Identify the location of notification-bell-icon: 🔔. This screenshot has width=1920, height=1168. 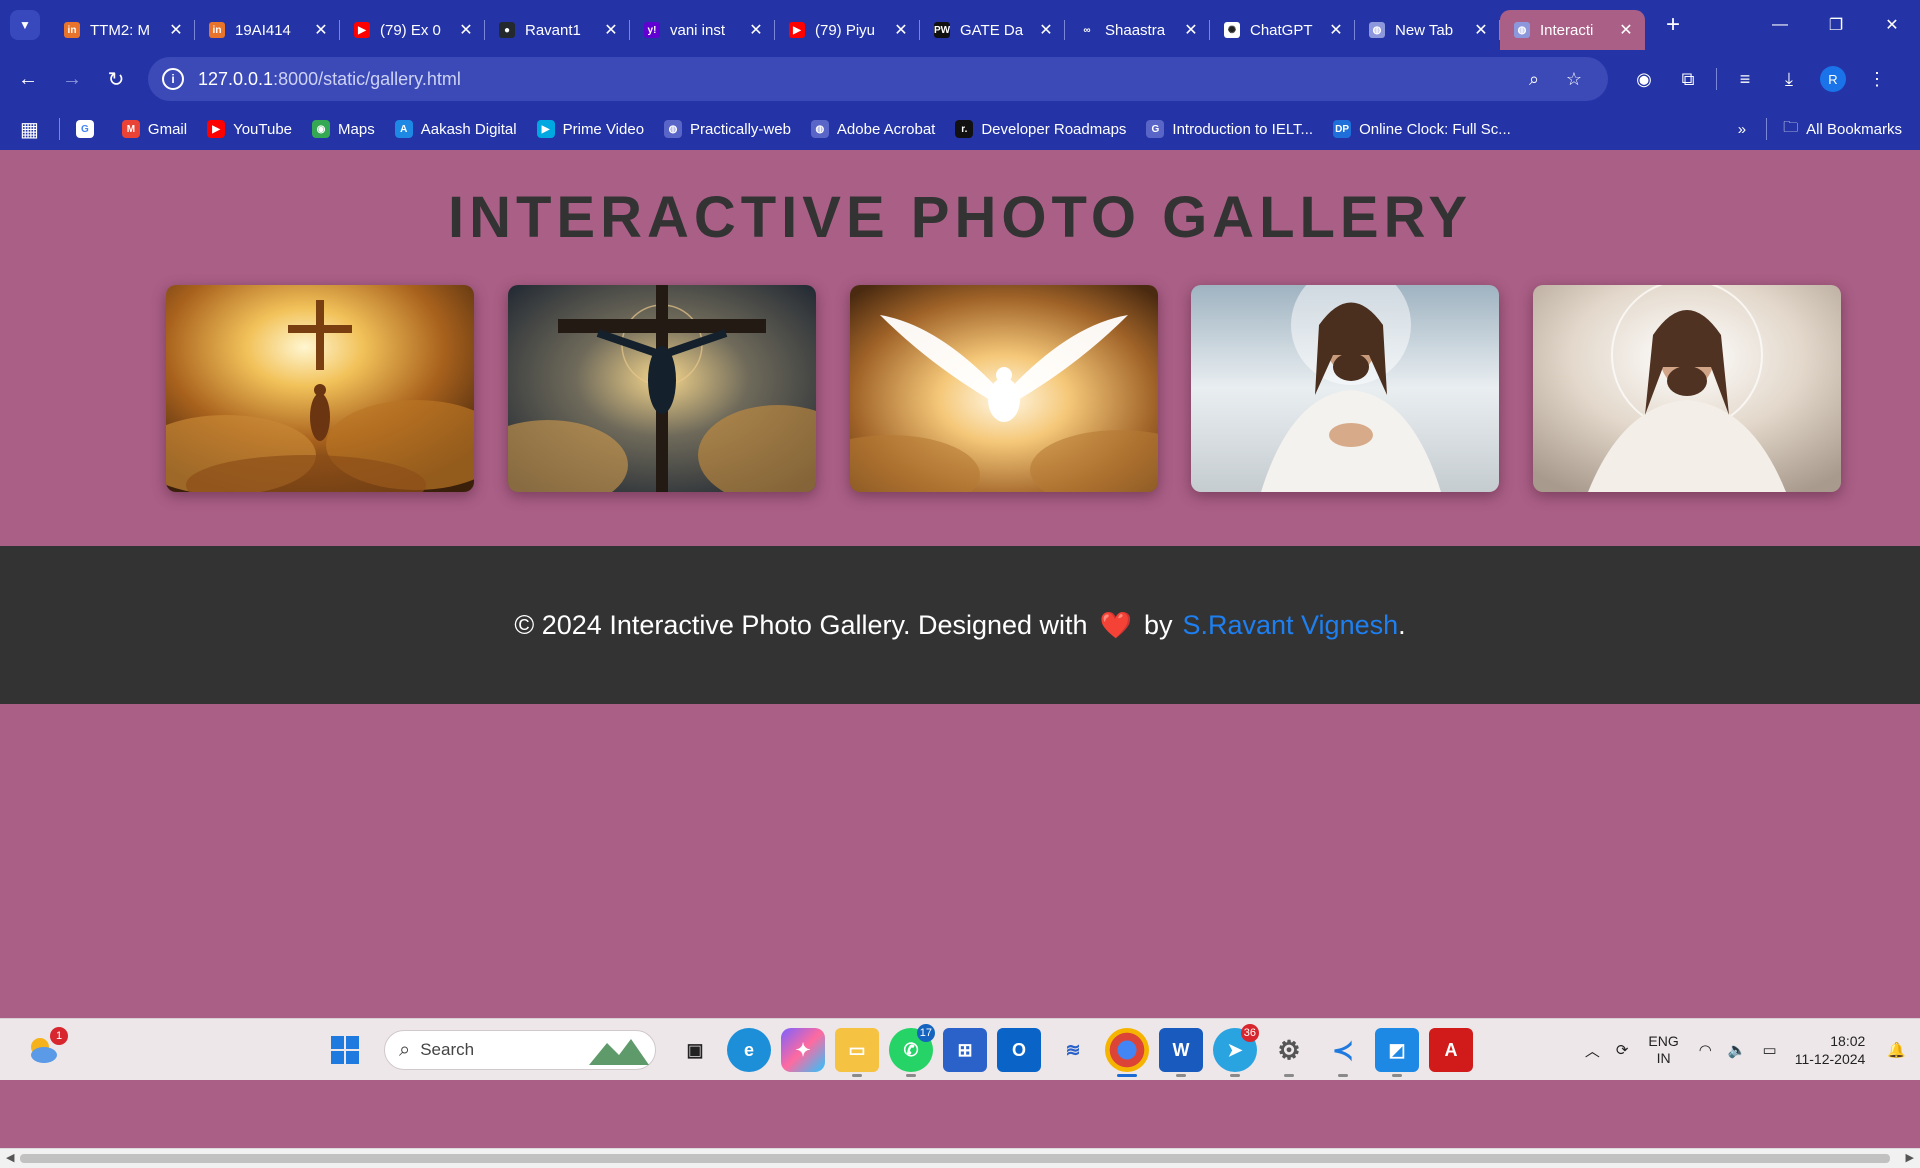
(1896, 1050).